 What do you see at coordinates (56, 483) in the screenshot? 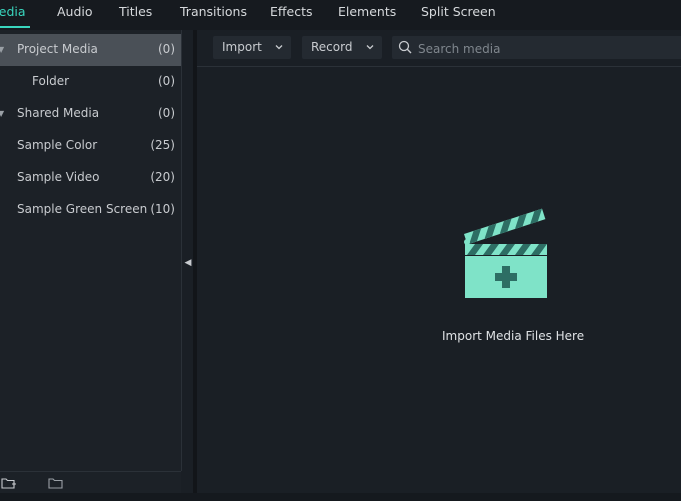
I see `folder-icon` at bounding box center [56, 483].